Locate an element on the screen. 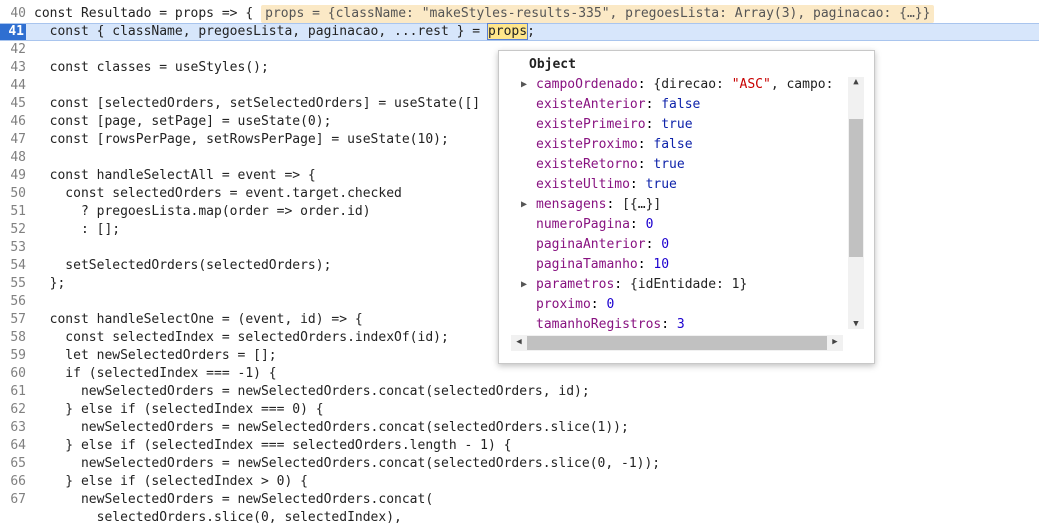  scroll-up-icon: ▲ is located at coordinates (856, 82).